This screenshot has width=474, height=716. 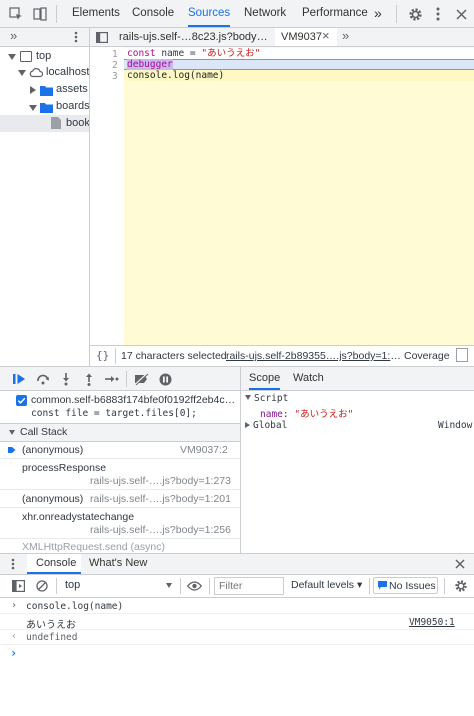 I want to click on resume-icon, so click(x=19, y=379).